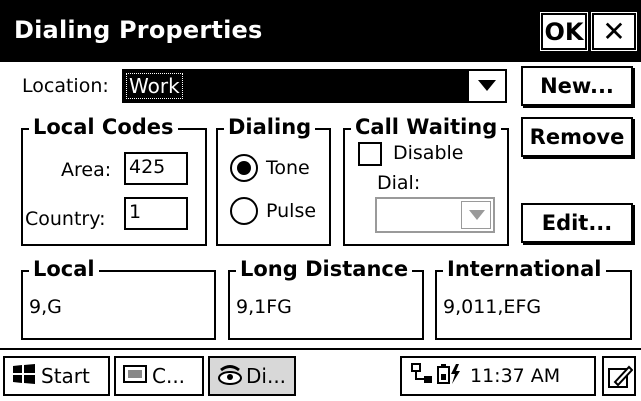 This screenshot has height=401, width=641. I want to click on long-distance-pattern-title: Long Distance, so click(324, 269).